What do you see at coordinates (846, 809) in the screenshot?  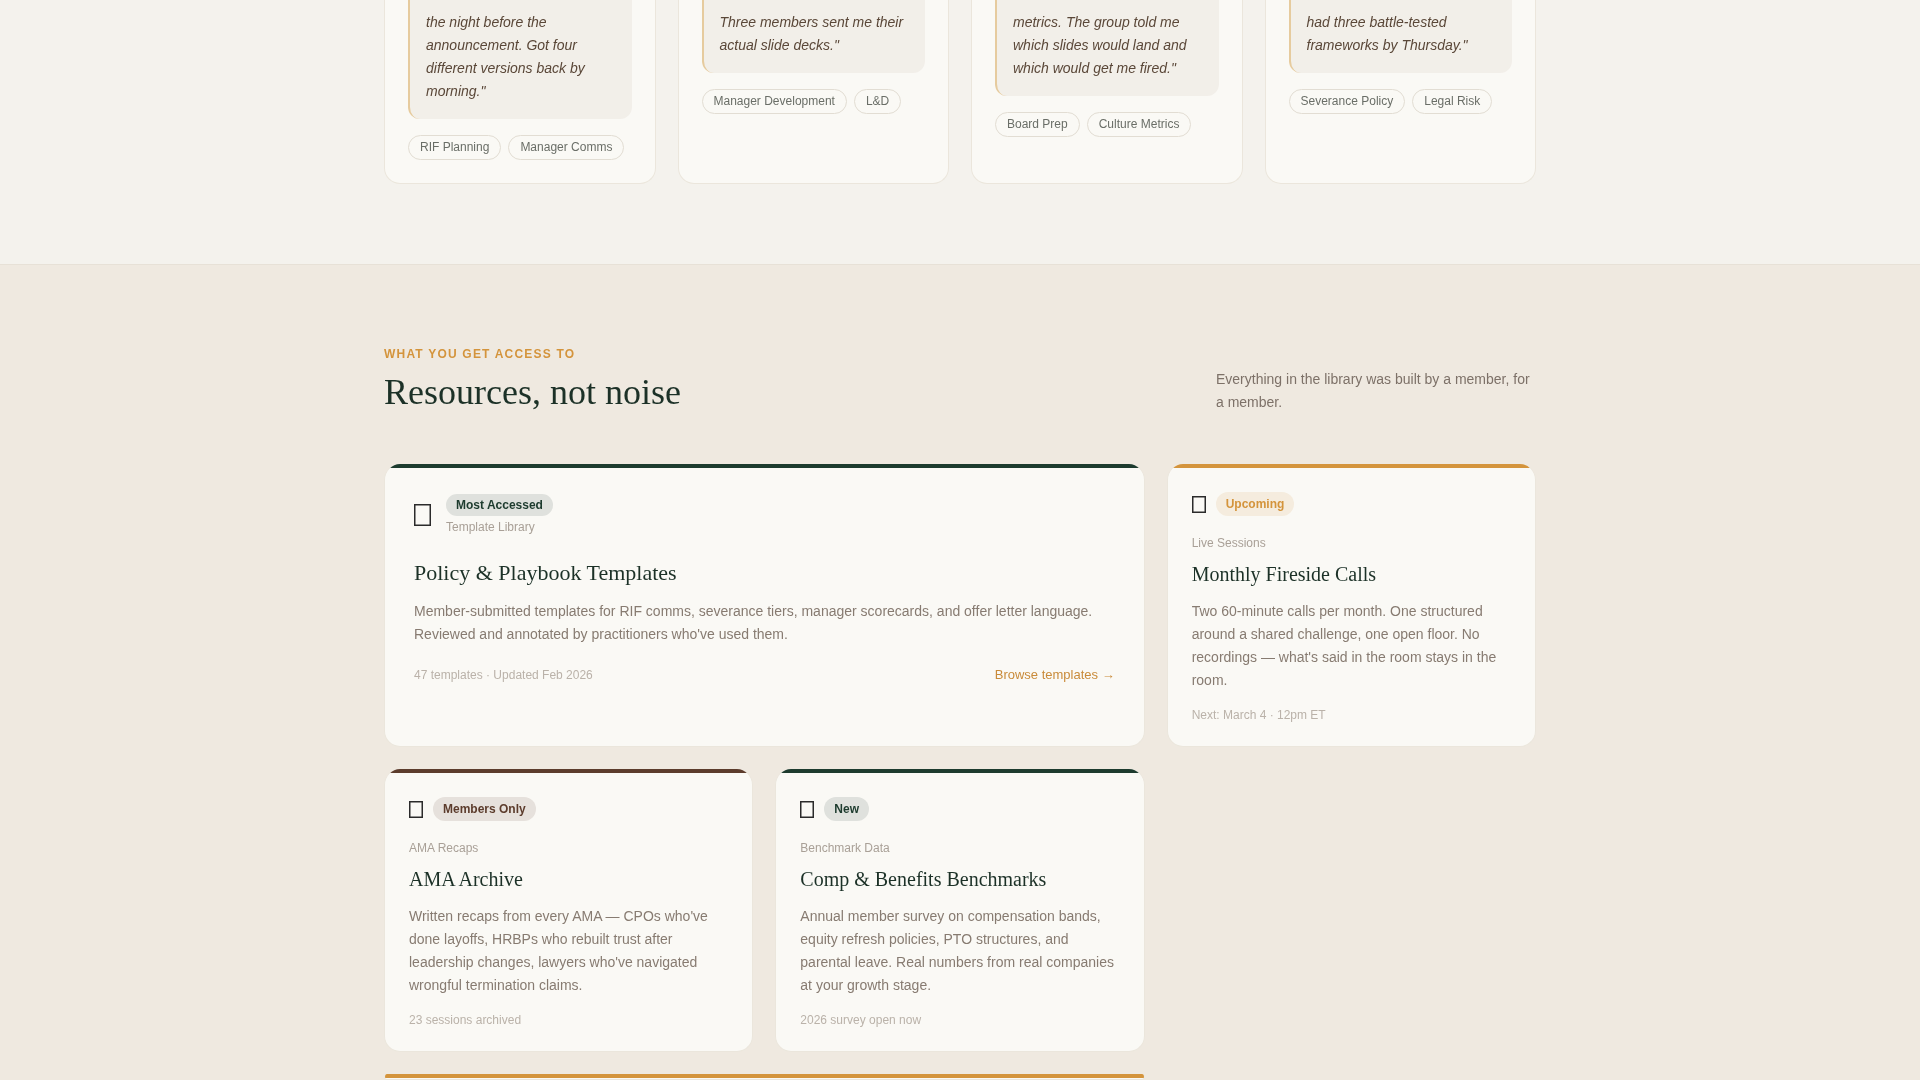 I see `status-badge: New` at bounding box center [846, 809].